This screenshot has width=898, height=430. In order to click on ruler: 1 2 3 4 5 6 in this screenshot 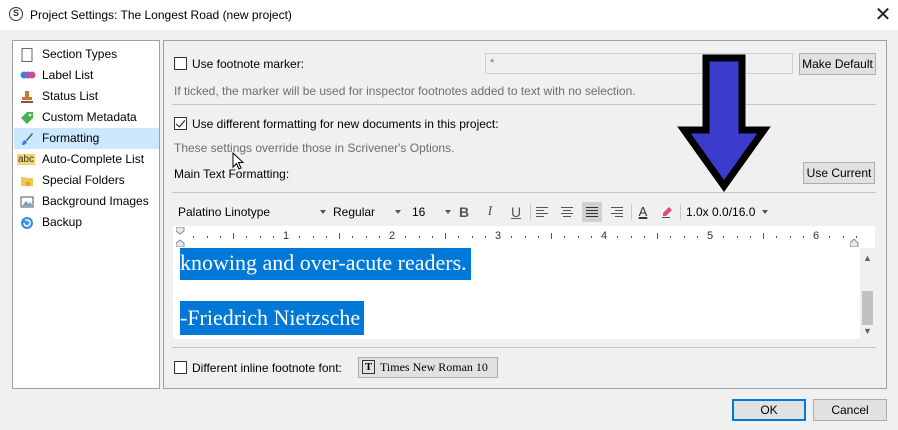, I will do `click(524, 237)`.